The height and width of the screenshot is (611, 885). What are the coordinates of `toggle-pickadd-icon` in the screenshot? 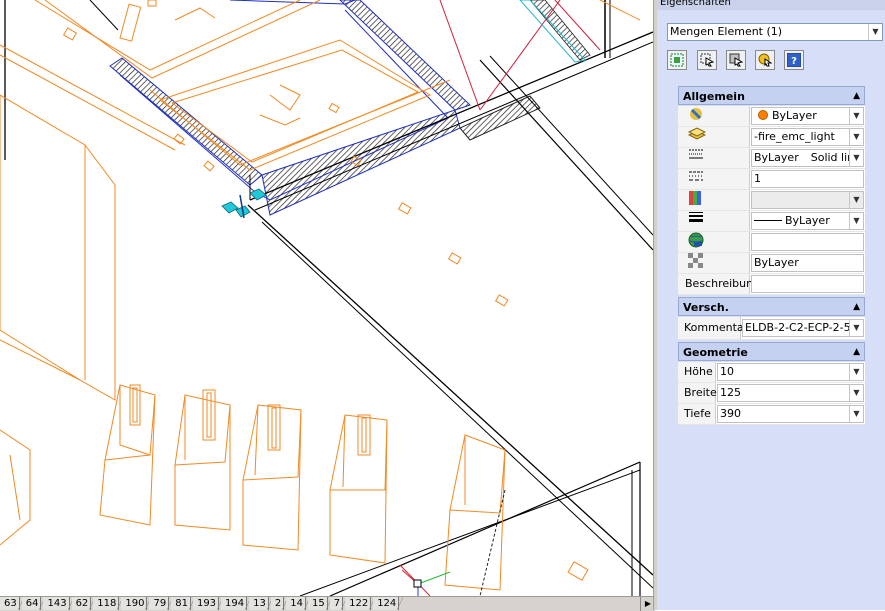 It's located at (765, 60).